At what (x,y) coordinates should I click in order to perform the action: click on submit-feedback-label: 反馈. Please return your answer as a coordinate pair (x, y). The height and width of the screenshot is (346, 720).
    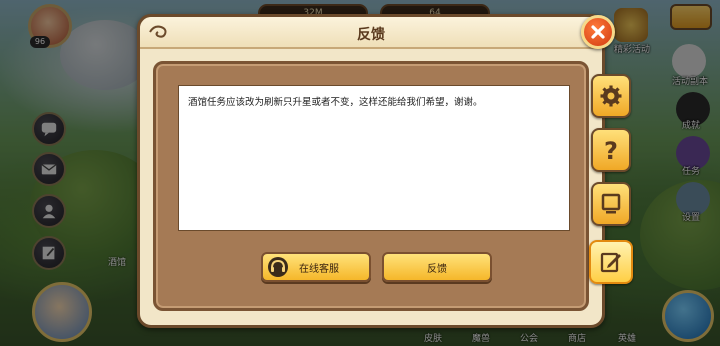
    Looking at the image, I should click on (437, 269).